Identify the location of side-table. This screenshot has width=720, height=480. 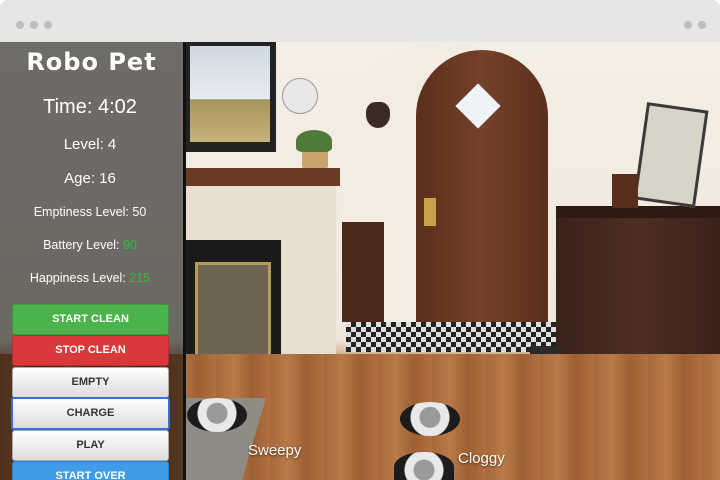
(363, 272).